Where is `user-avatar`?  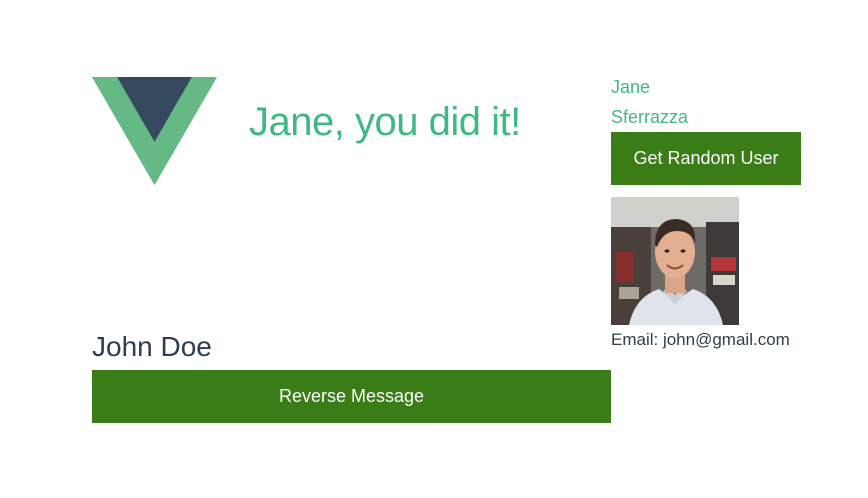
user-avatar is located at coordinates (675, 261).